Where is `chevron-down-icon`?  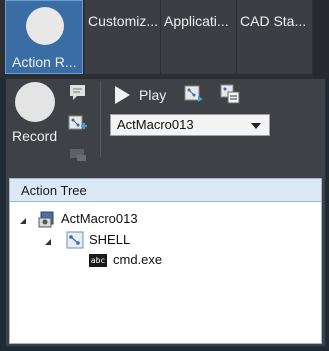 chevron-down-icon is located at coordinates (256, 126).